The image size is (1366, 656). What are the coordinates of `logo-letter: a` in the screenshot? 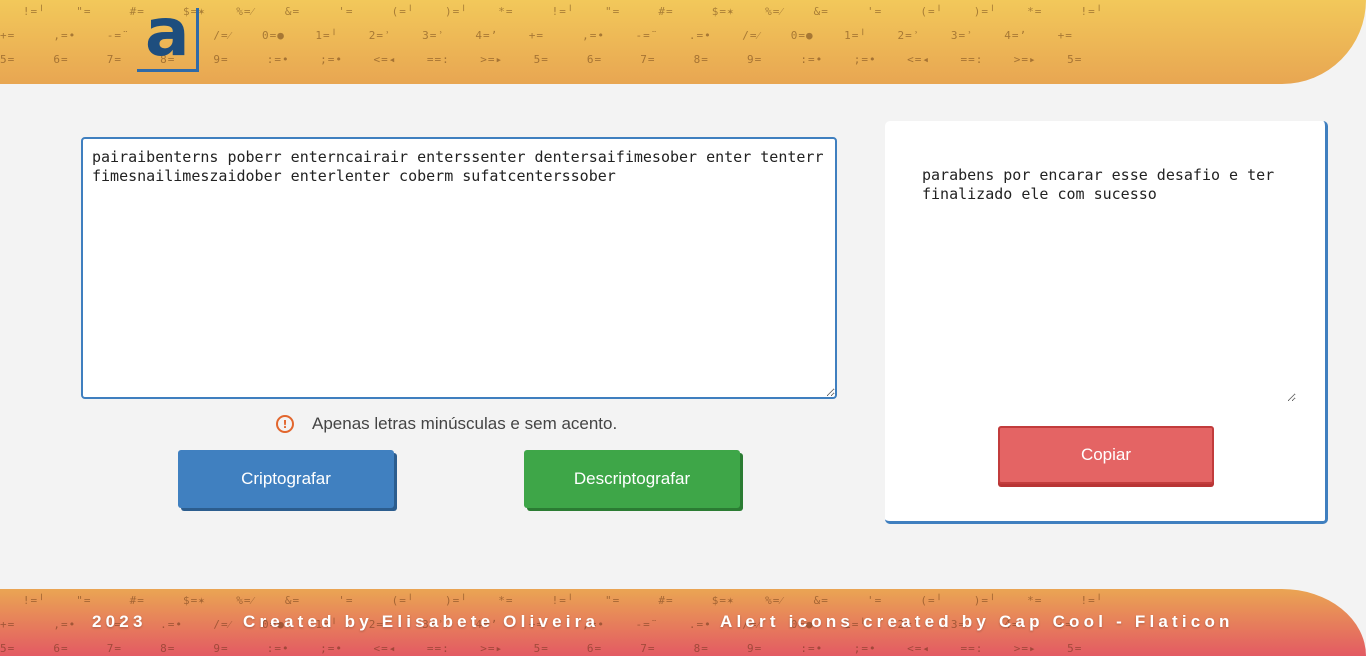 It's located at (167, 35).